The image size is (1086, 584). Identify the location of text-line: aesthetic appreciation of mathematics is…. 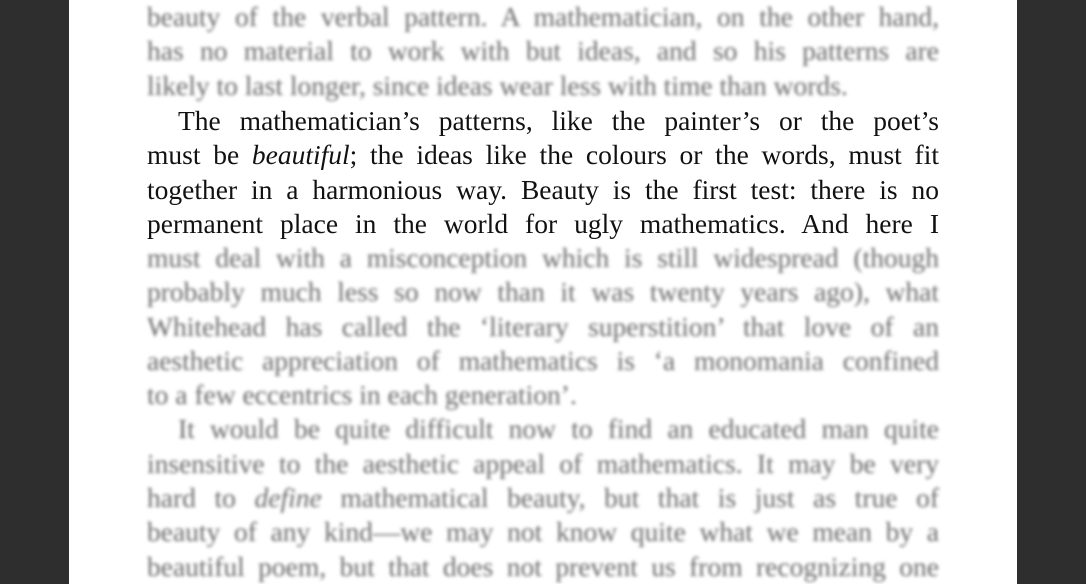
(543, 360).